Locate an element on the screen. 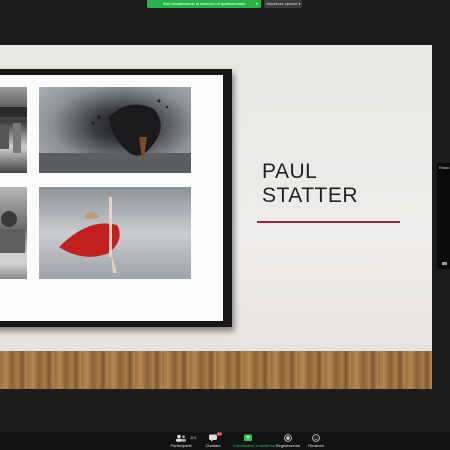  chat-icon: 51 is located at coordinates (214, 437).